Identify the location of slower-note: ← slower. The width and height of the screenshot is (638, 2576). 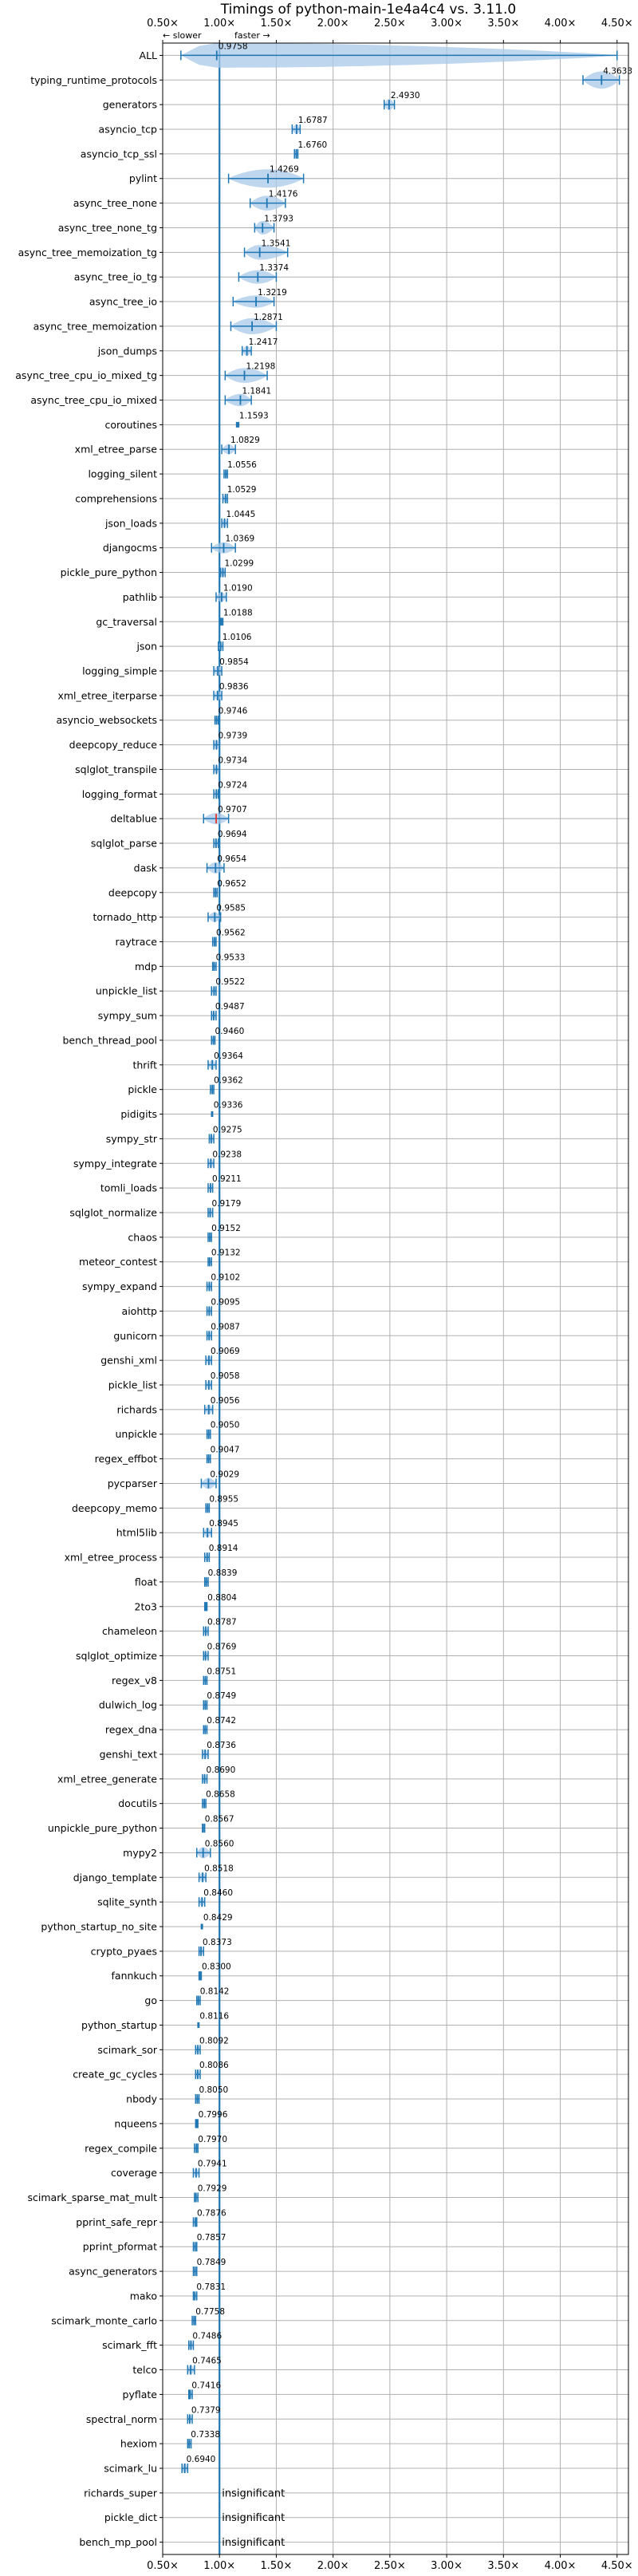
(182, 35).